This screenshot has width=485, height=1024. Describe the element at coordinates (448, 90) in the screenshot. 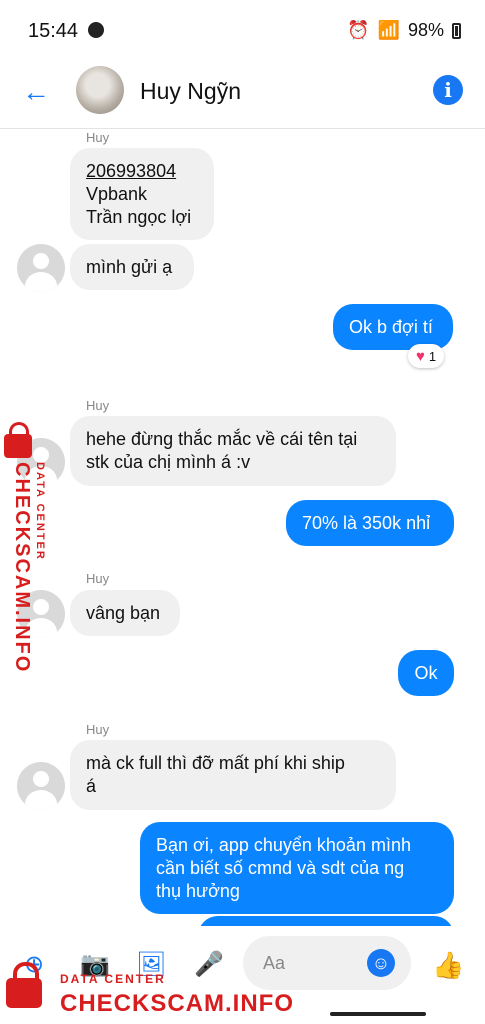

I see `info-icon: i` at that location.